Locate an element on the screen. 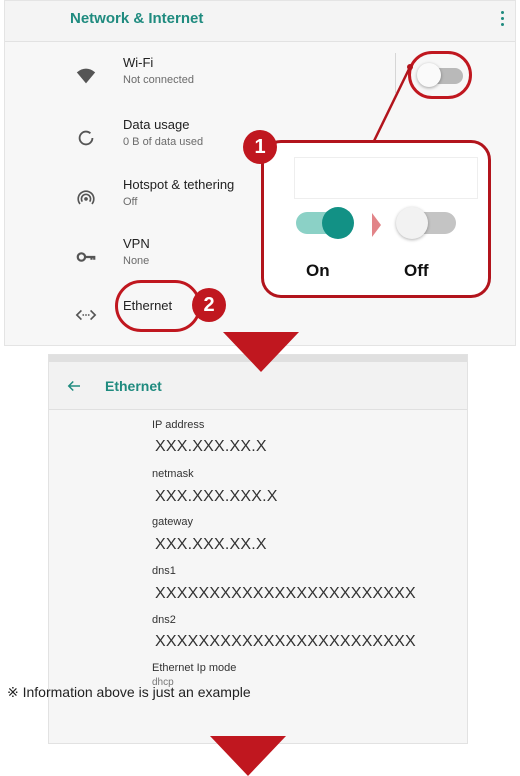 This screenshot has height=776, width=520. dns2-label: dns2 is located at coordinates (164, 620).